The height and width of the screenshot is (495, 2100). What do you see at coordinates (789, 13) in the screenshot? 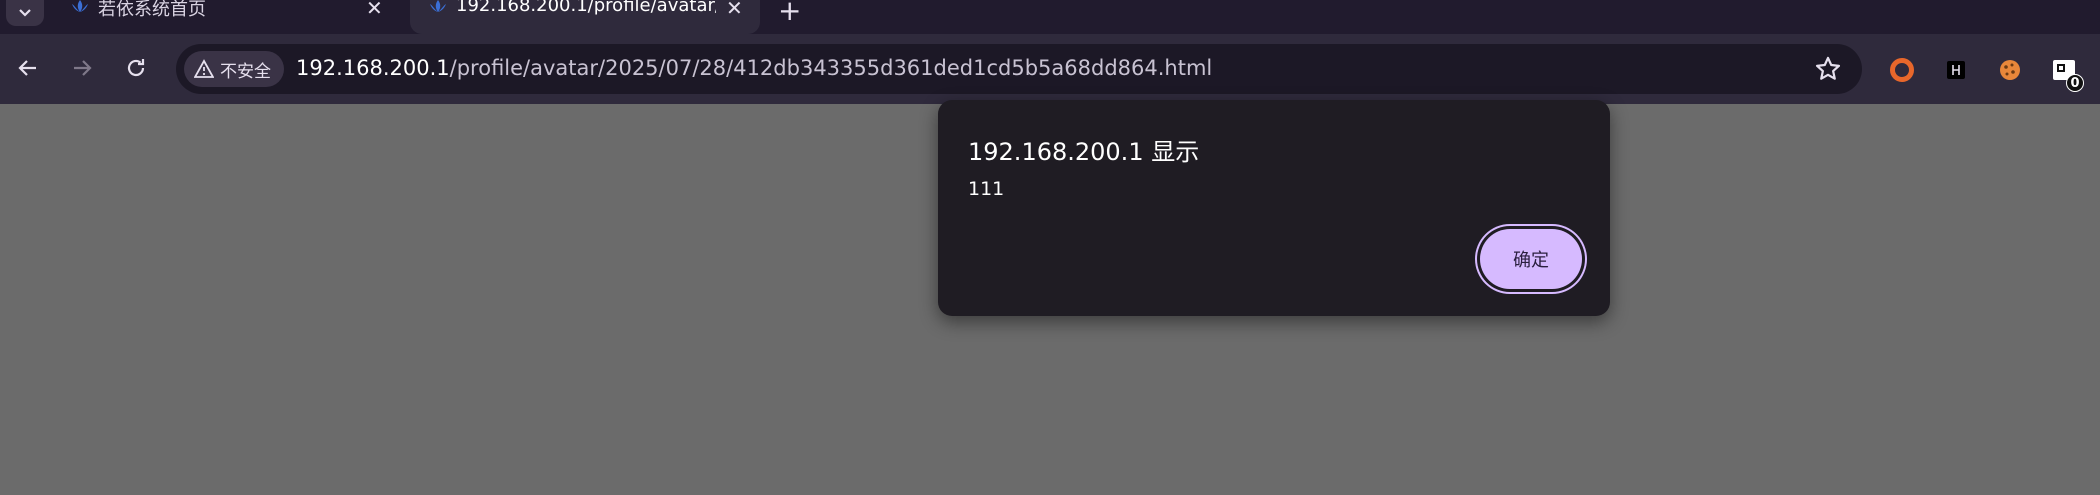
I see `new-tab-button: +` at bounding box center [789, 13].